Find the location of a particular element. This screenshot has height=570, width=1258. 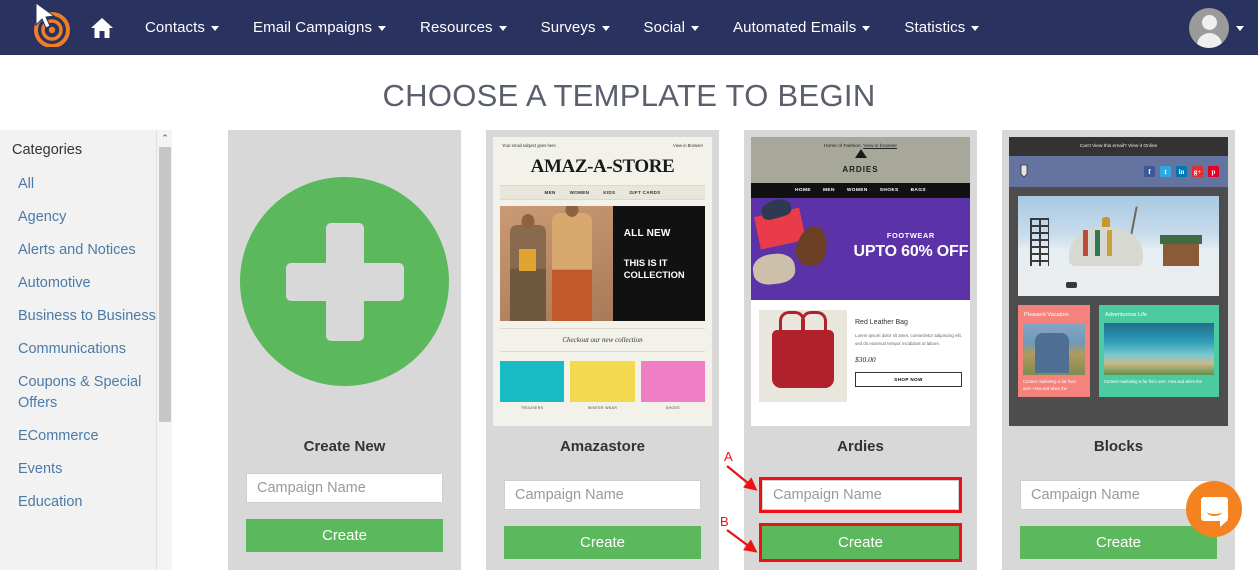

amazastore-product: WINTER WEAR is located at coordinates (602, 385).